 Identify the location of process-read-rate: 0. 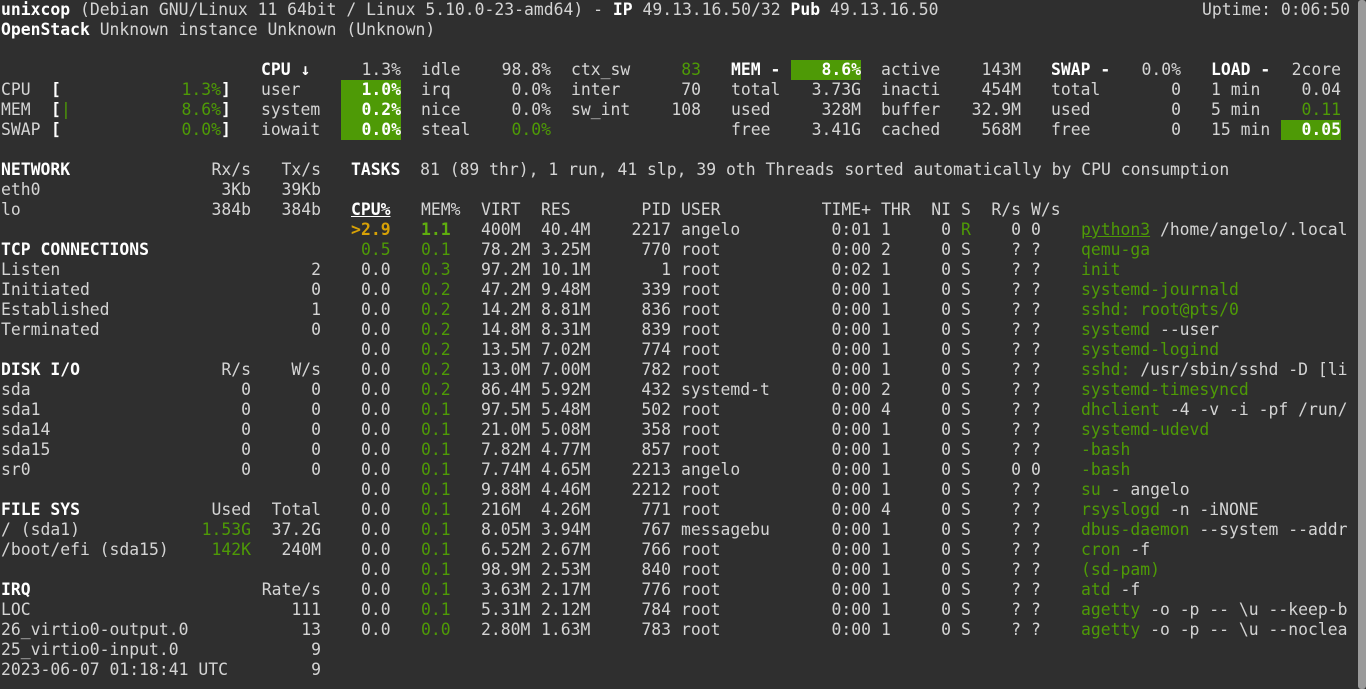
(1016, 229).